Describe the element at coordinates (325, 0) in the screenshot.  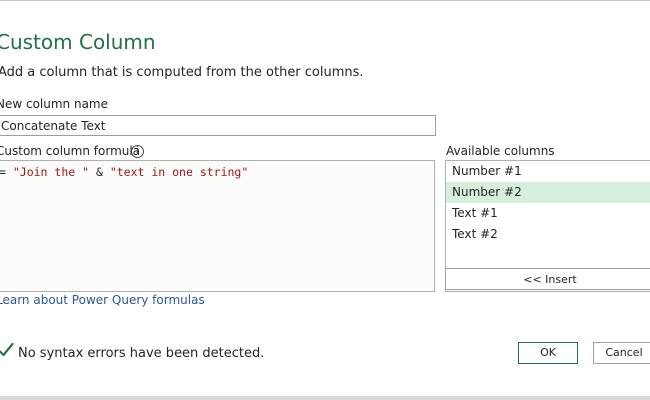
I see `top-border` at that location.